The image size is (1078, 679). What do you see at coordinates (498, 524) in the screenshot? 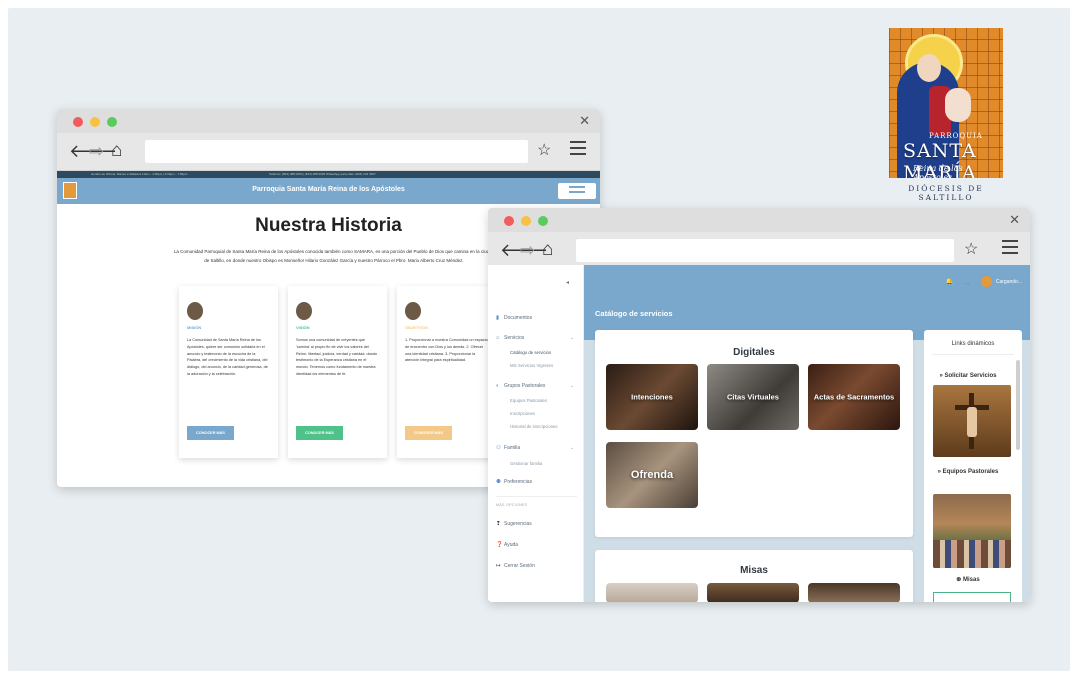
I see `sidebar-icon: ❢` at bounding box center [498, 524].